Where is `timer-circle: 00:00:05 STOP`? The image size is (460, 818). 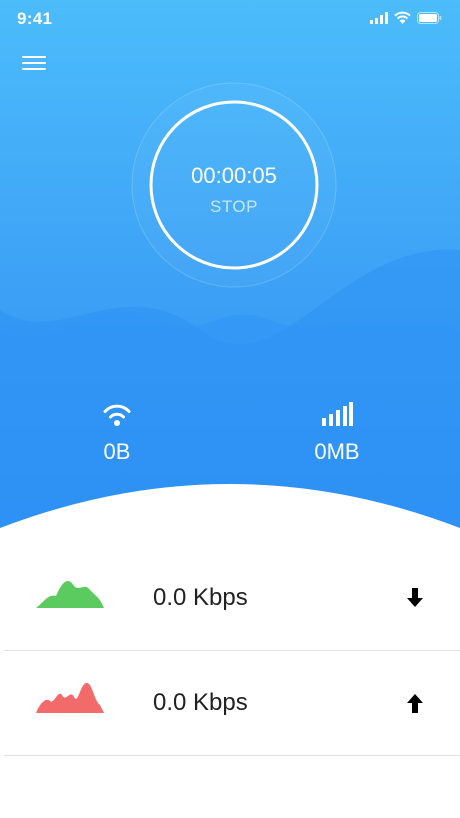 timer-circle: 00:00:05 STOP is located at coordinates (234, 185).